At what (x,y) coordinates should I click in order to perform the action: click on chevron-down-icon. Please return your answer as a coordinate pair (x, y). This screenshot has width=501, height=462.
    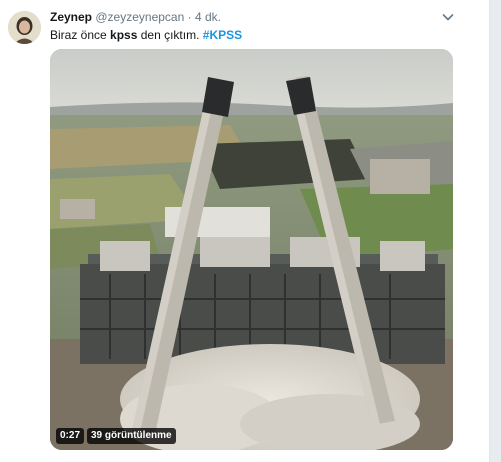
    Looking at the image, I should click on (448, 17).